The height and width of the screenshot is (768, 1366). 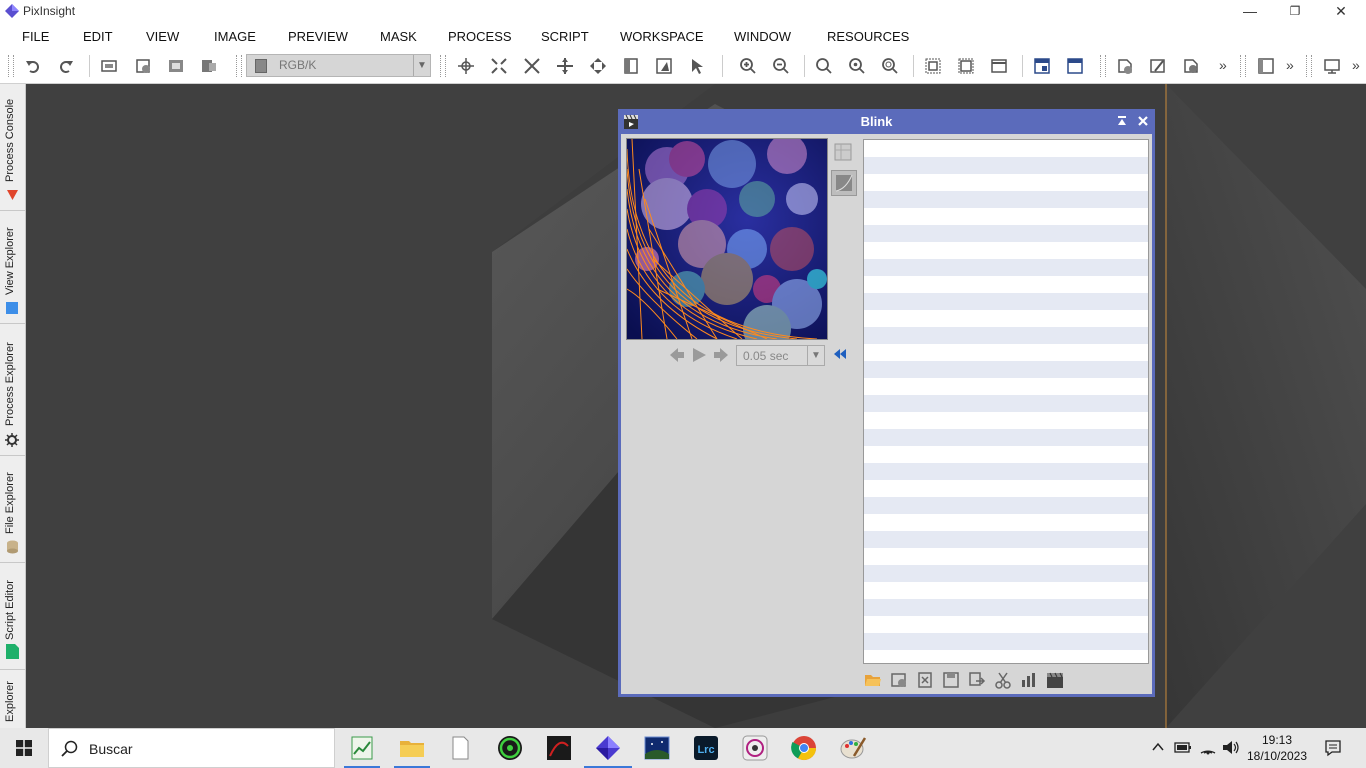 What do you see at coordinates (1295, 11) in the screenshot?
I see `restore-button: ❐` at bounding box center [1295, 11].